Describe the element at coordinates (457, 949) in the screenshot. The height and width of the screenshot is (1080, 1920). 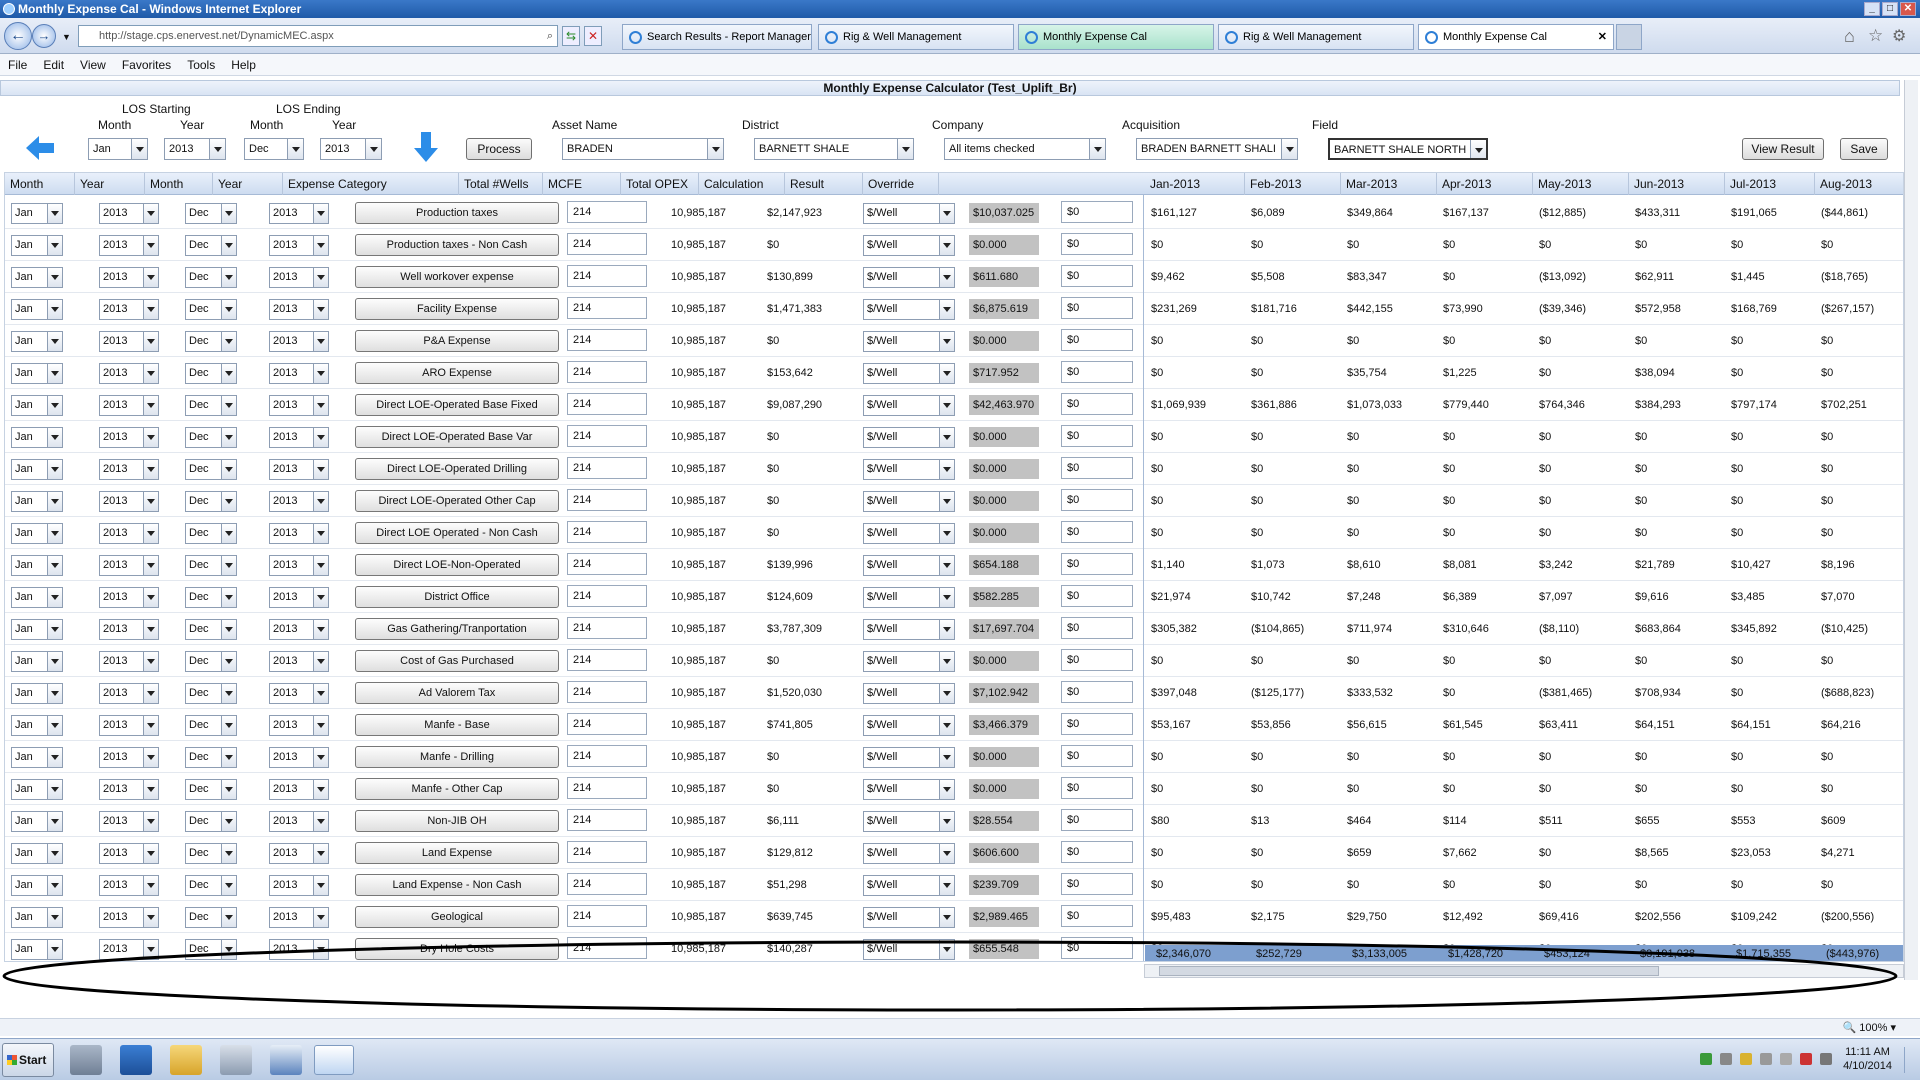
I see `expense-category-button: Dry Hole Costs` at that location.